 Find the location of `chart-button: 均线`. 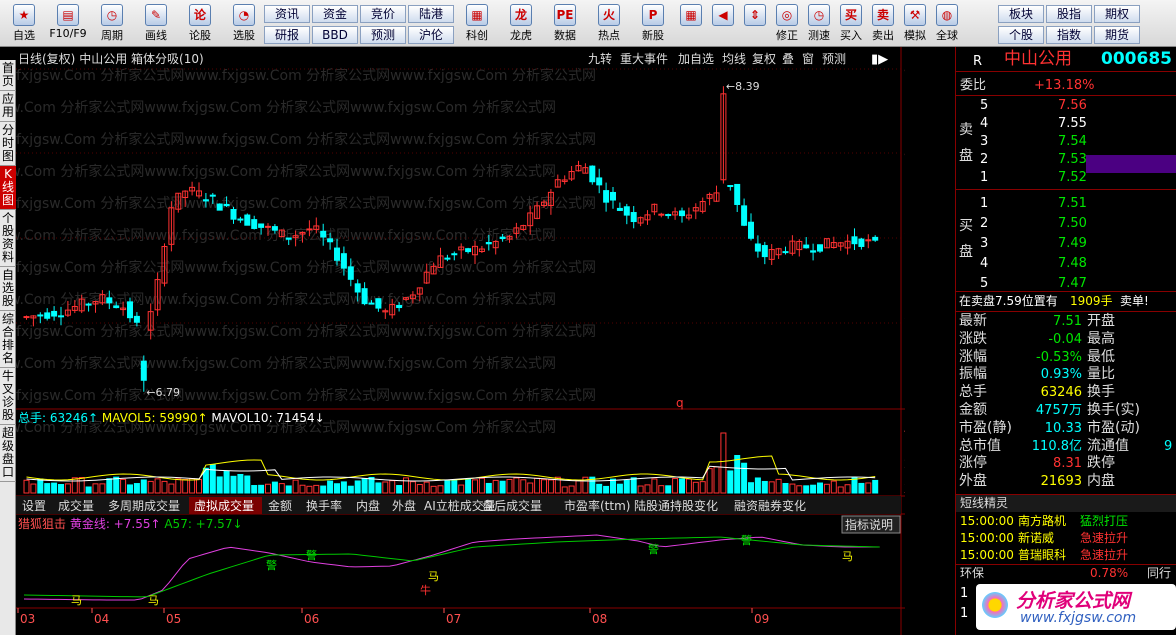

chart-button: 均线 is located at coordinates (734, 59).